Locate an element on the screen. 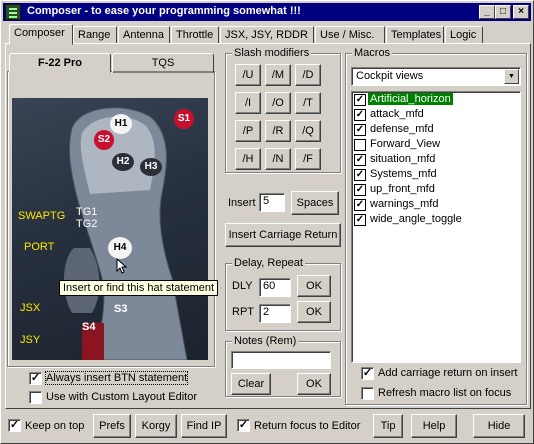 This screenshot has width=534, height=444. custom-layout-checkbox is located at coordinates (35, 397).